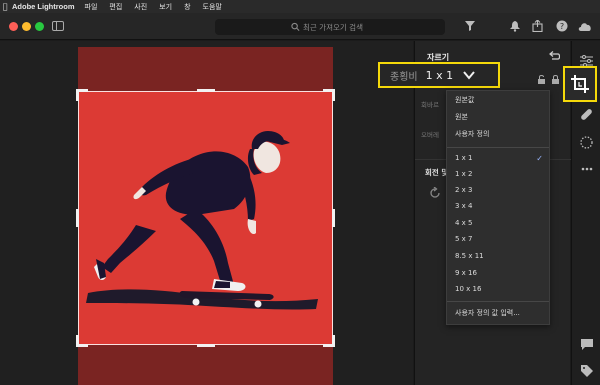  I want to click on crop-handle-bottom-right-v, so click(333, 341).